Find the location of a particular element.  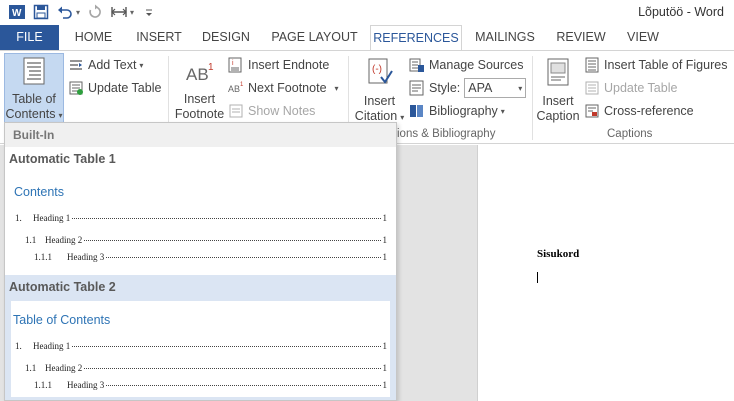

add-text-label: Add Text is located at coordinates (112, 65).